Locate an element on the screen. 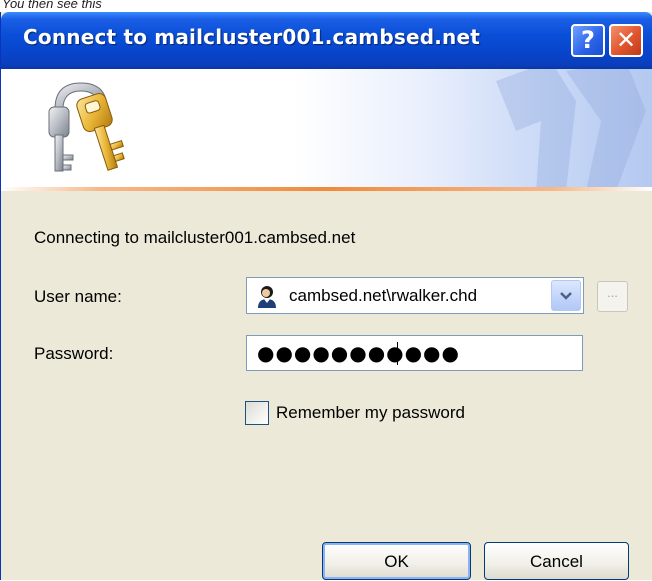  keys-icon is located at coordinates (86, 127).